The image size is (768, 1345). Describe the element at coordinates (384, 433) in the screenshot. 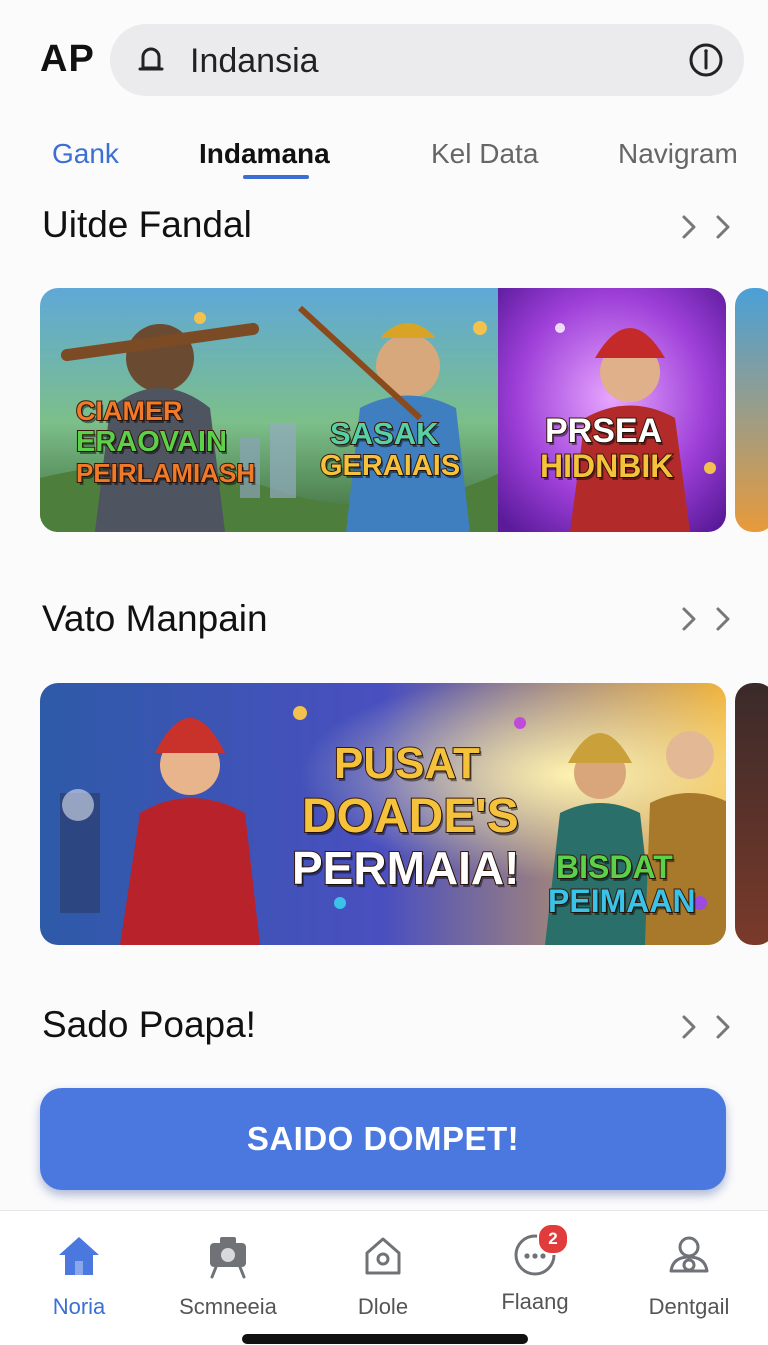

I see `banner-title: SASAK` at that location.